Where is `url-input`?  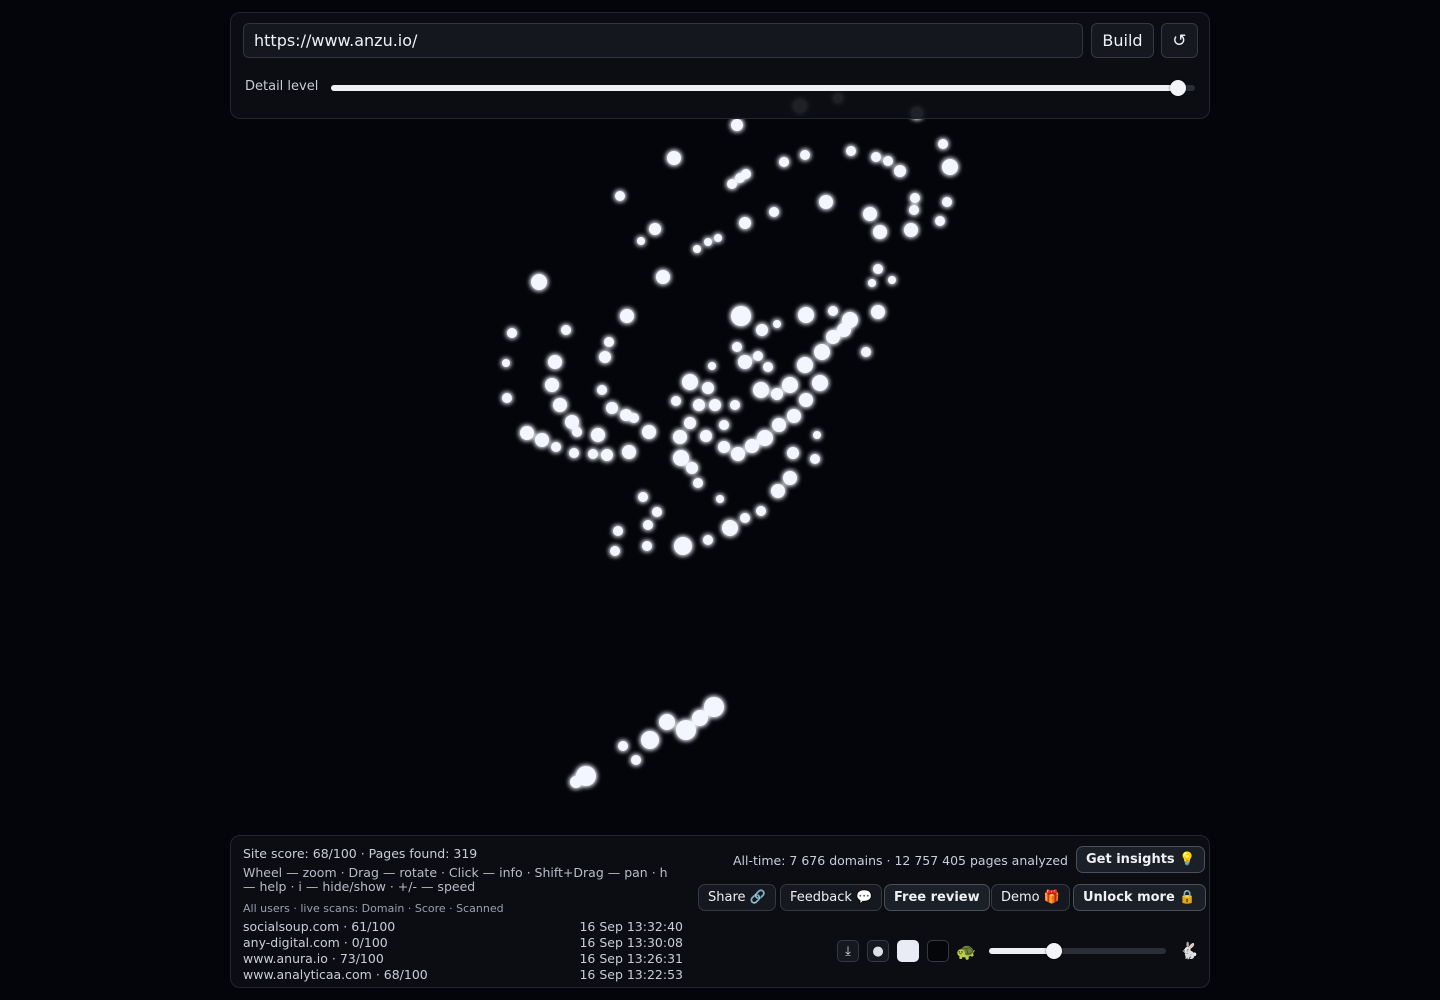 url-input is located at coordinates (663, 40).